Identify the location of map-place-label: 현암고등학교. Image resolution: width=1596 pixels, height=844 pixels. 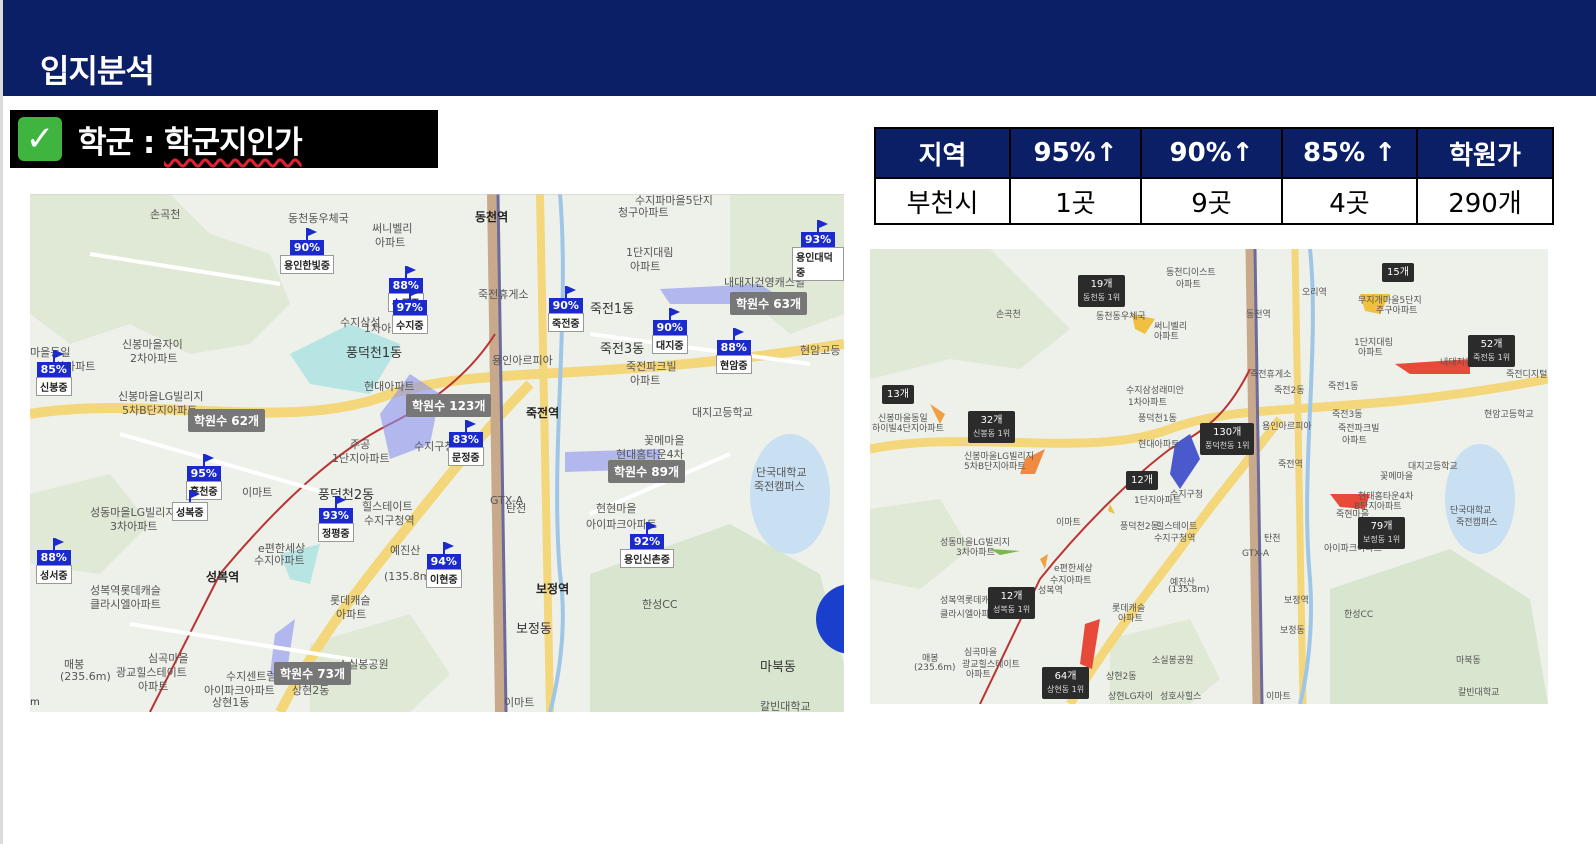
(1509, 415).